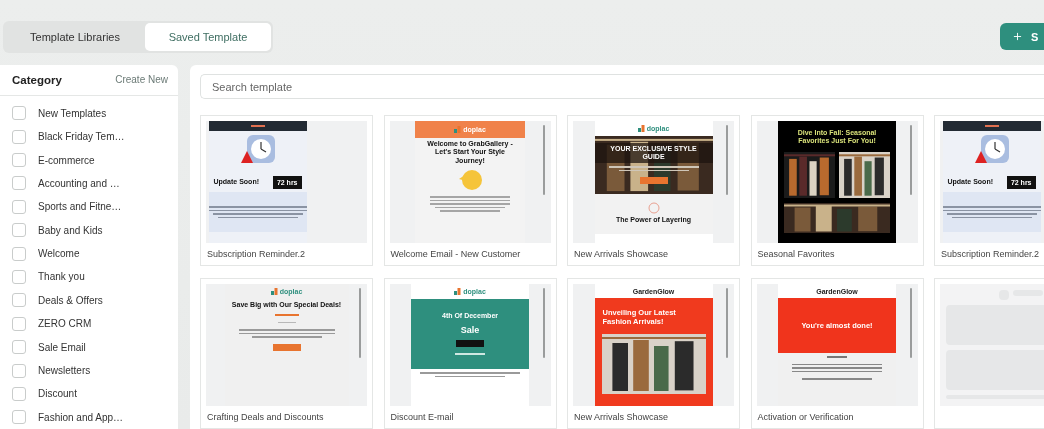 This screenshot has height=429, width=1044. Describe the element at coordinates (59, 254) in the screenshot. I see `category-label: Welcome` at that location.